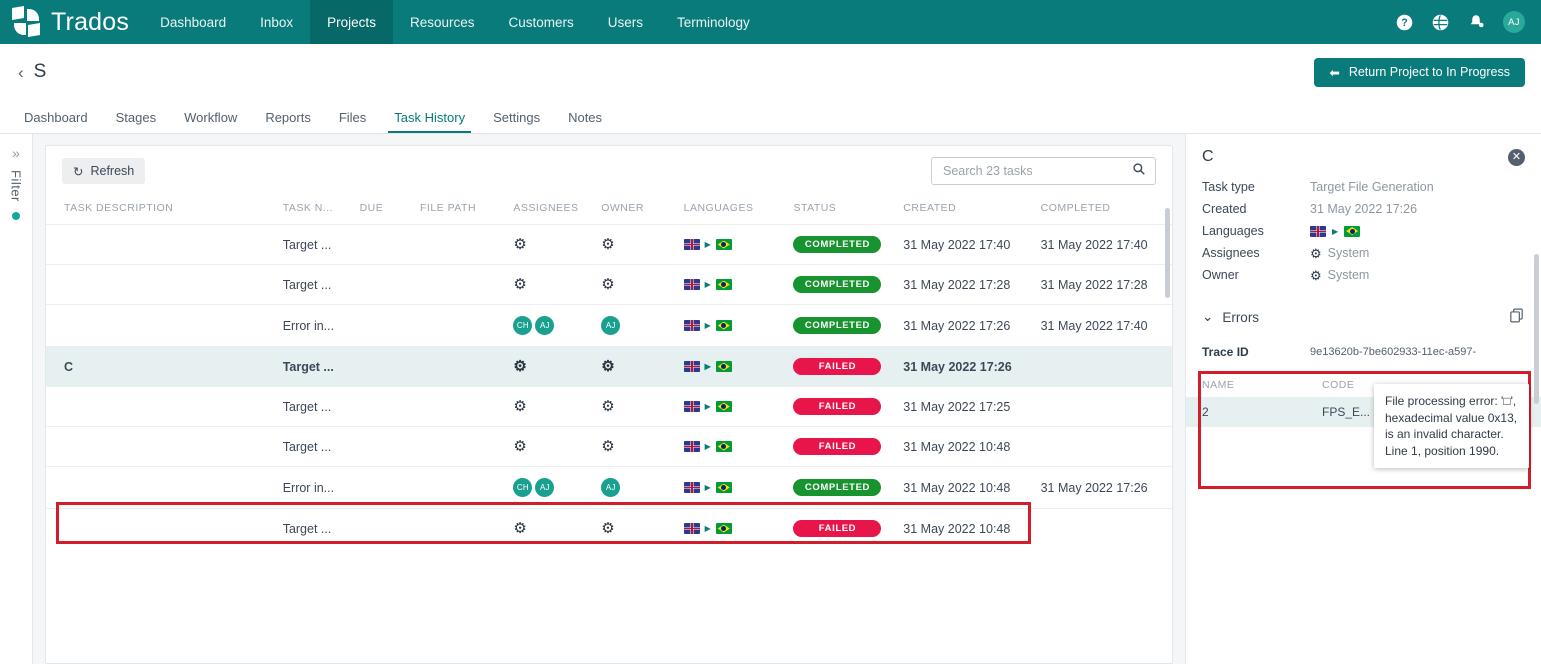 The width and height of the screenshot is (1541, 664). I want to click on tab-notes: Notes, so click(585, 121).